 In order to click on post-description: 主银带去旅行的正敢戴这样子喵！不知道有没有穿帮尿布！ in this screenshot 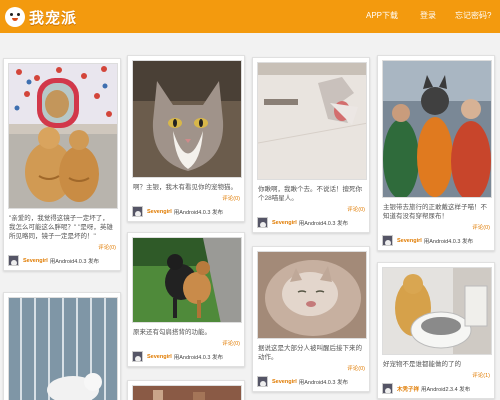, I will do `click(435, 212)`.